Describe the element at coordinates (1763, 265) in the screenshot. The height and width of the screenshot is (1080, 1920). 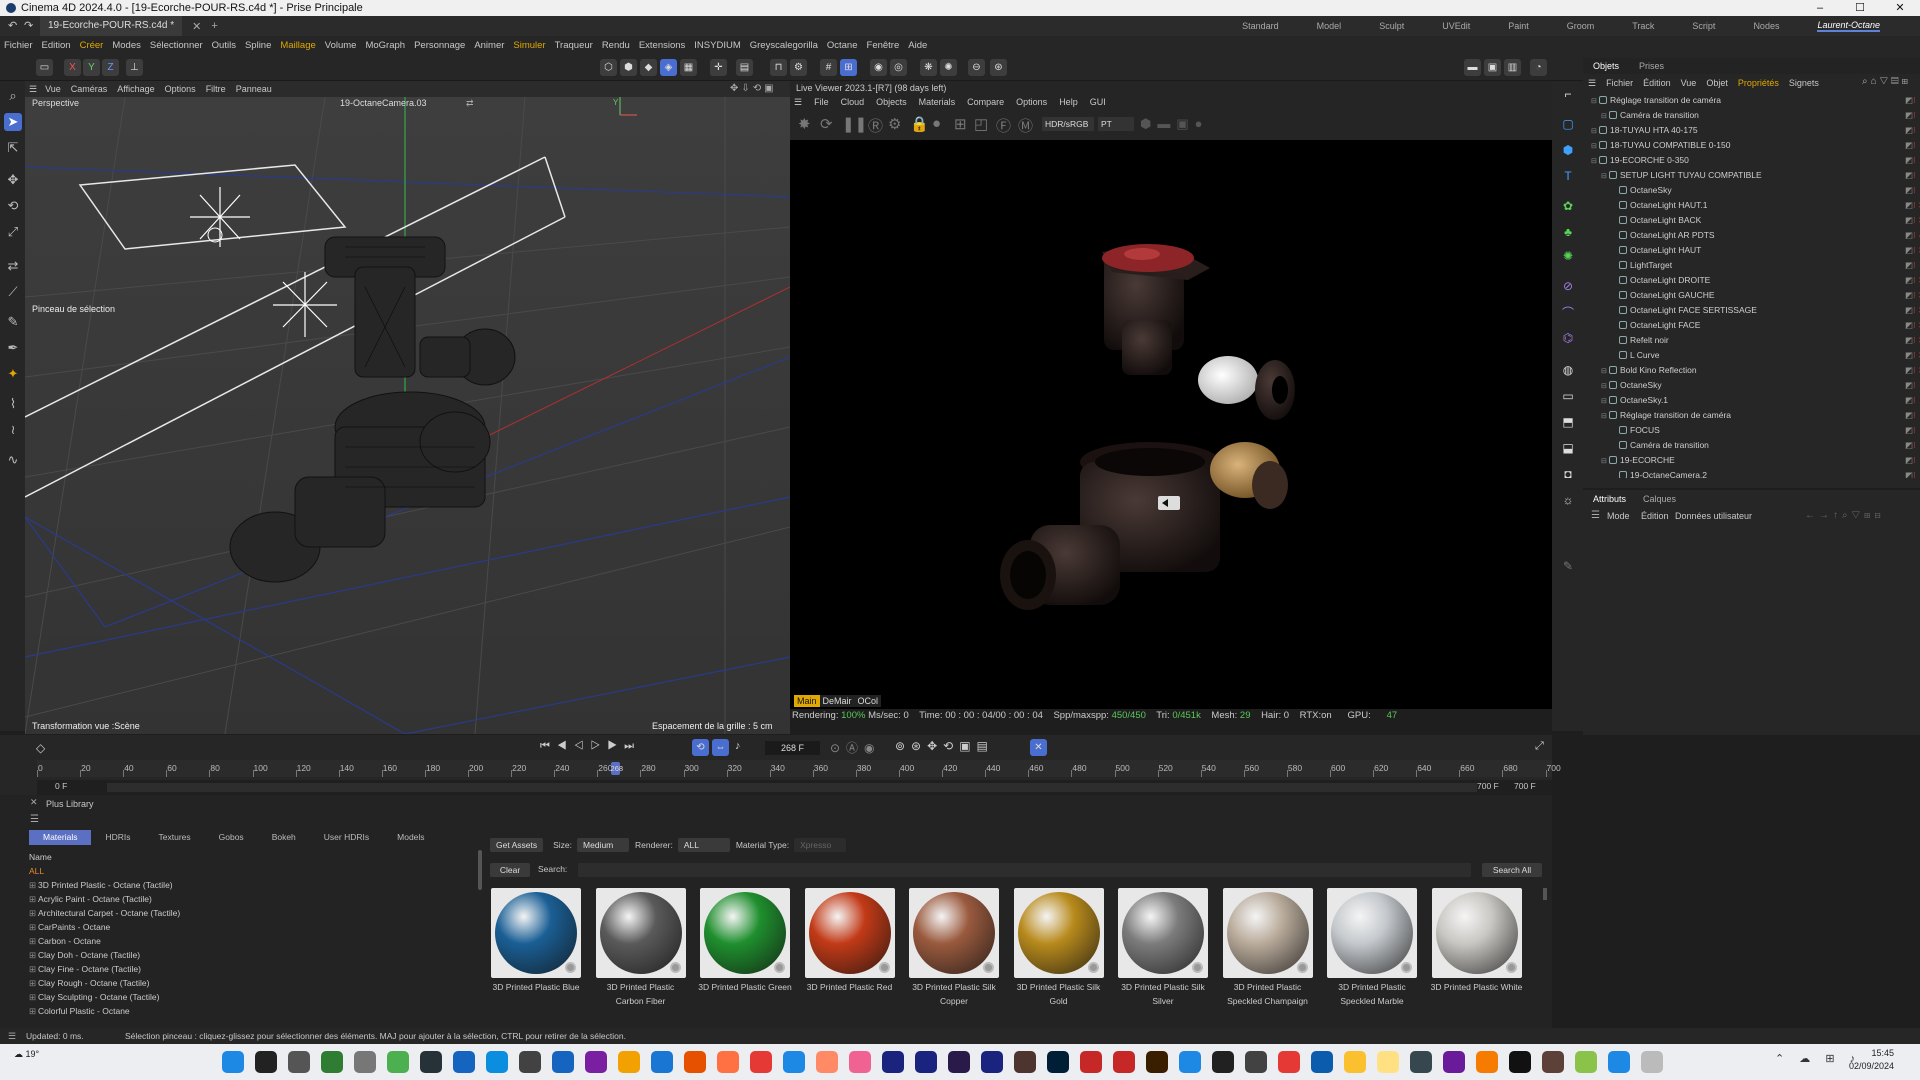
I see `object-row: LightTarget ◩⁝` at that location.